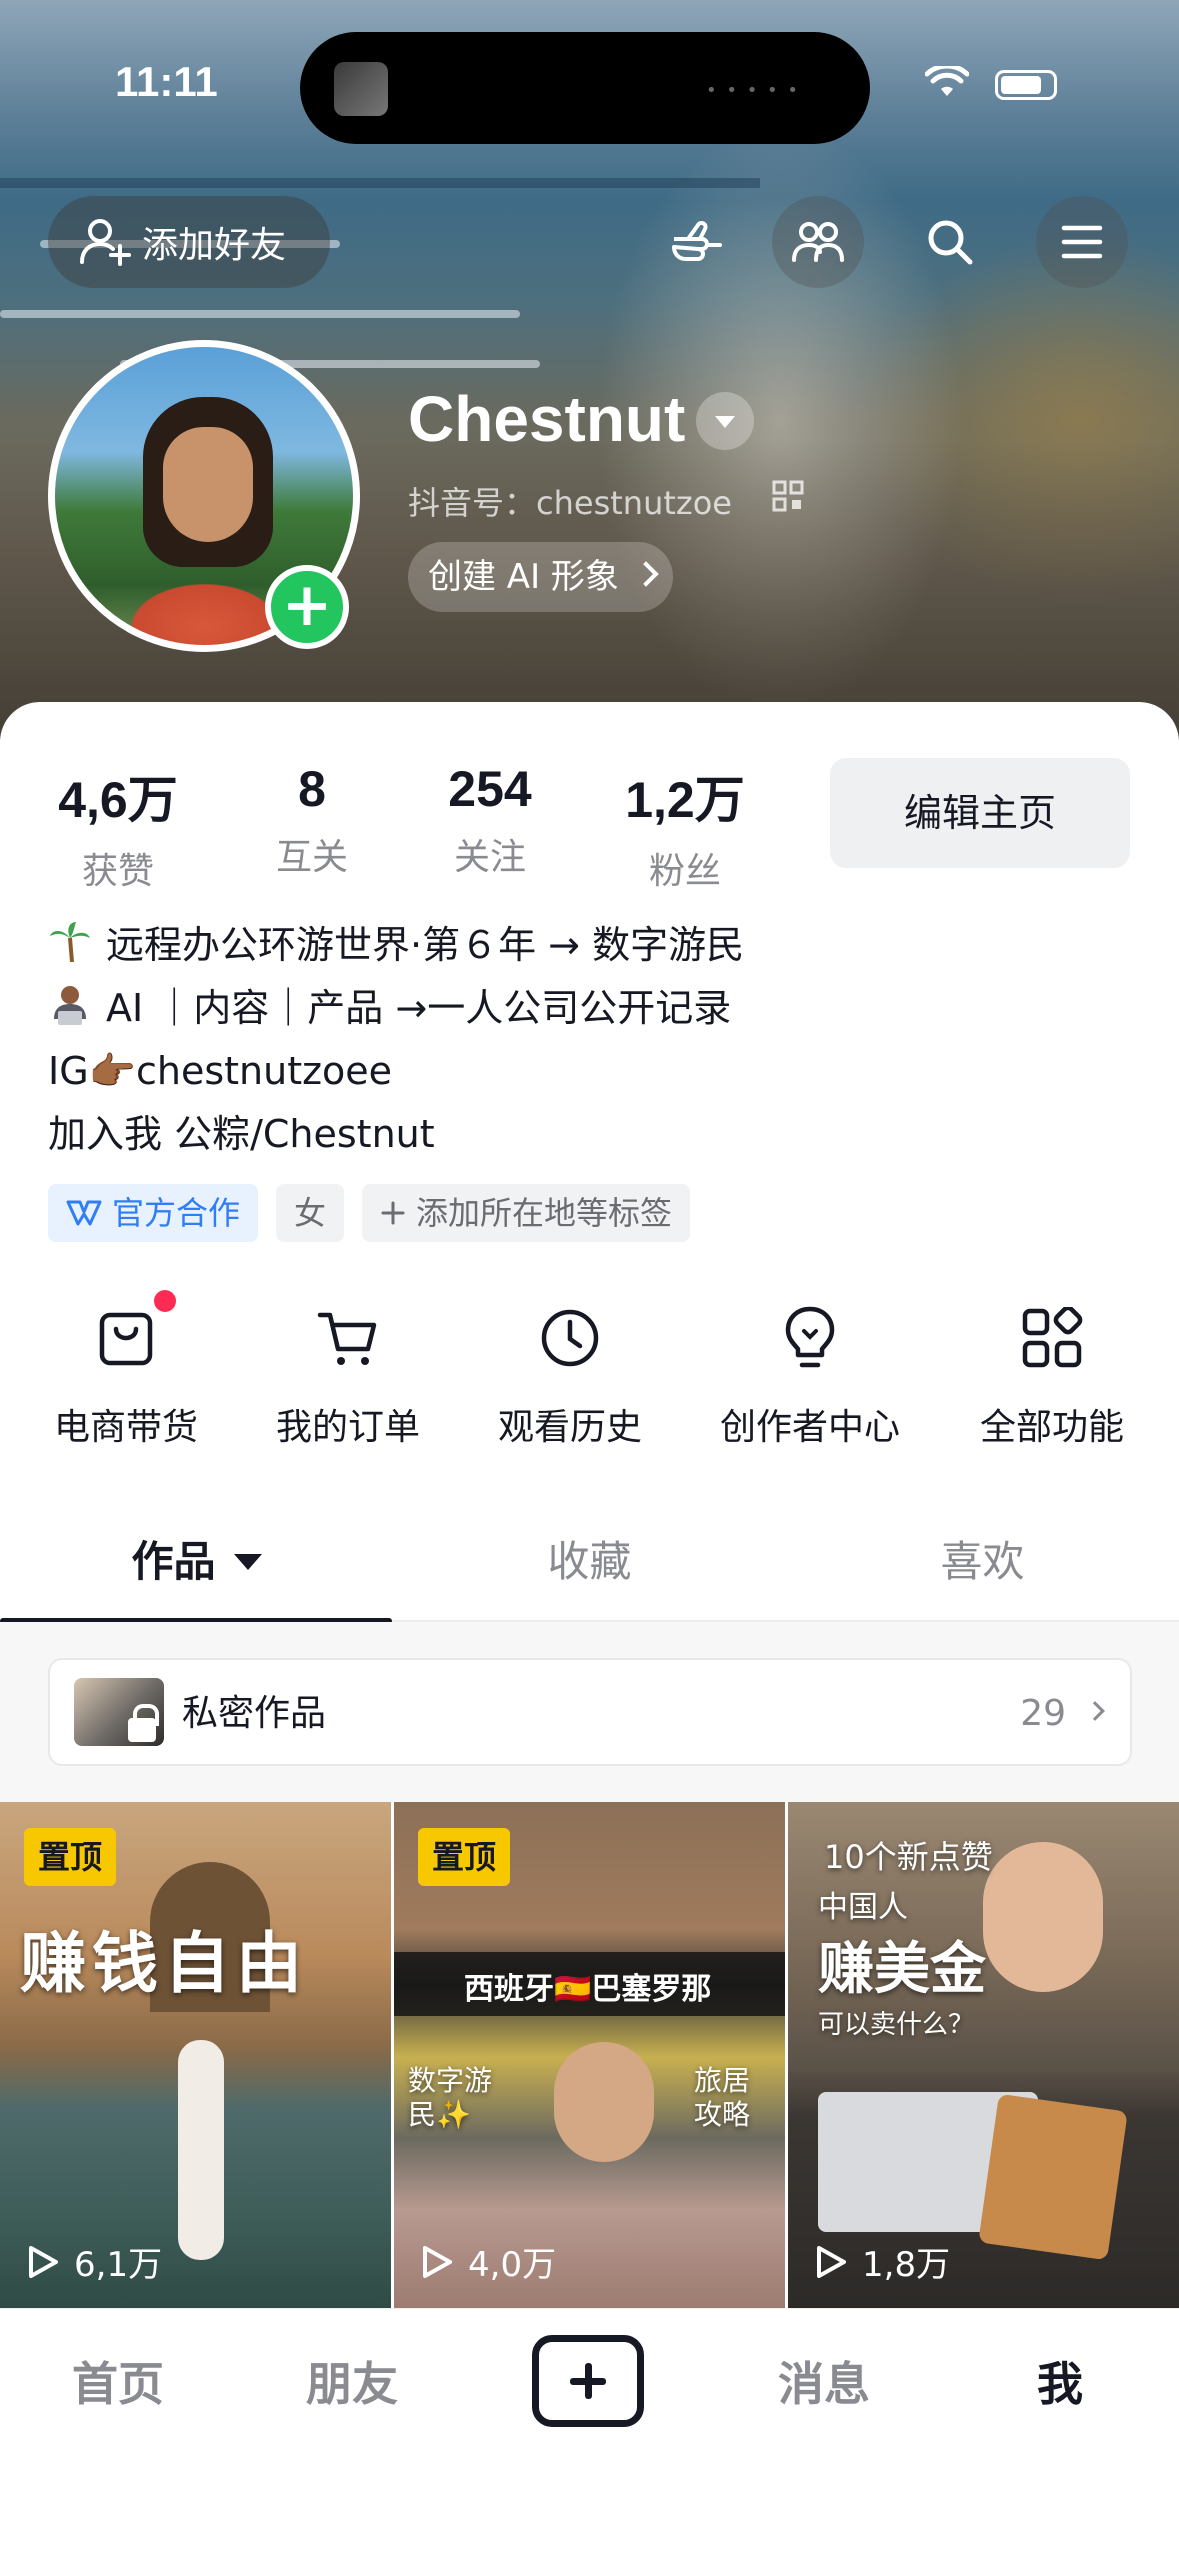 The height and width of the screenshot is (2556, 1179). Describe the element at coordinates (1052, 1375) in the screenshot. I see `shortcut-all-features: 全部功能` at that location.